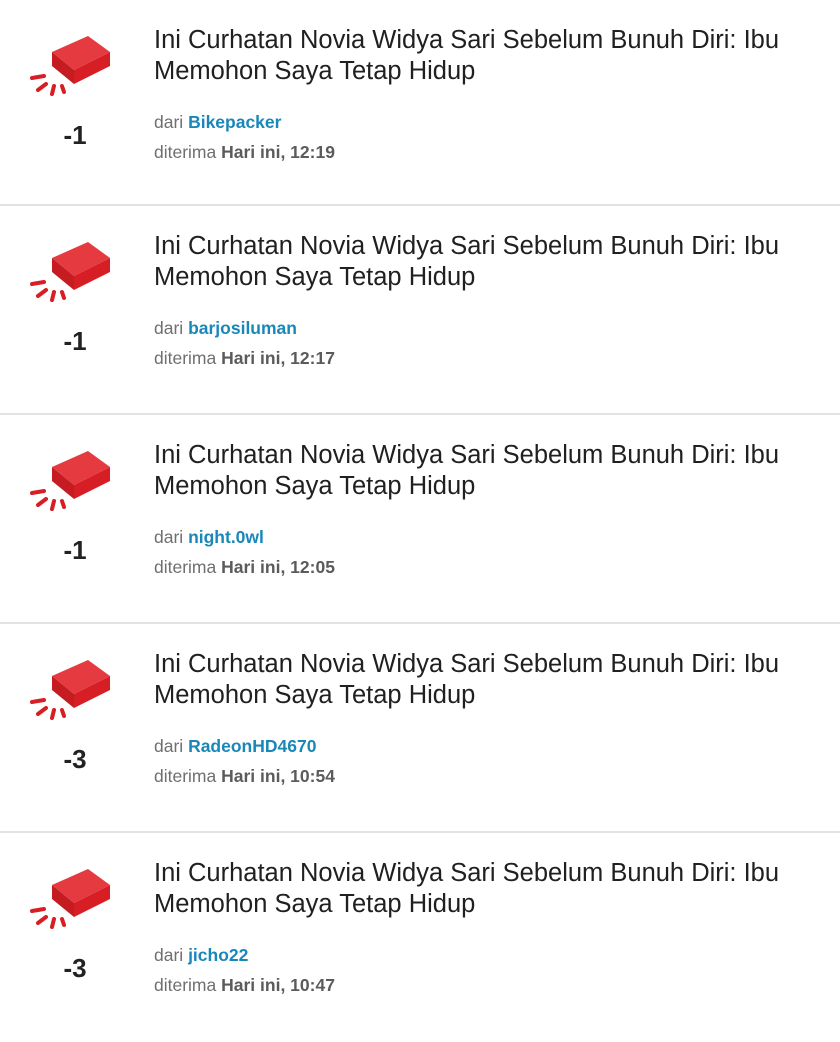 The height and width of the screenshot is (1042, 840). Describe the element at coordinates (482, 537) in the screenshot. I see `from-line: dari night.0wl` at that location.